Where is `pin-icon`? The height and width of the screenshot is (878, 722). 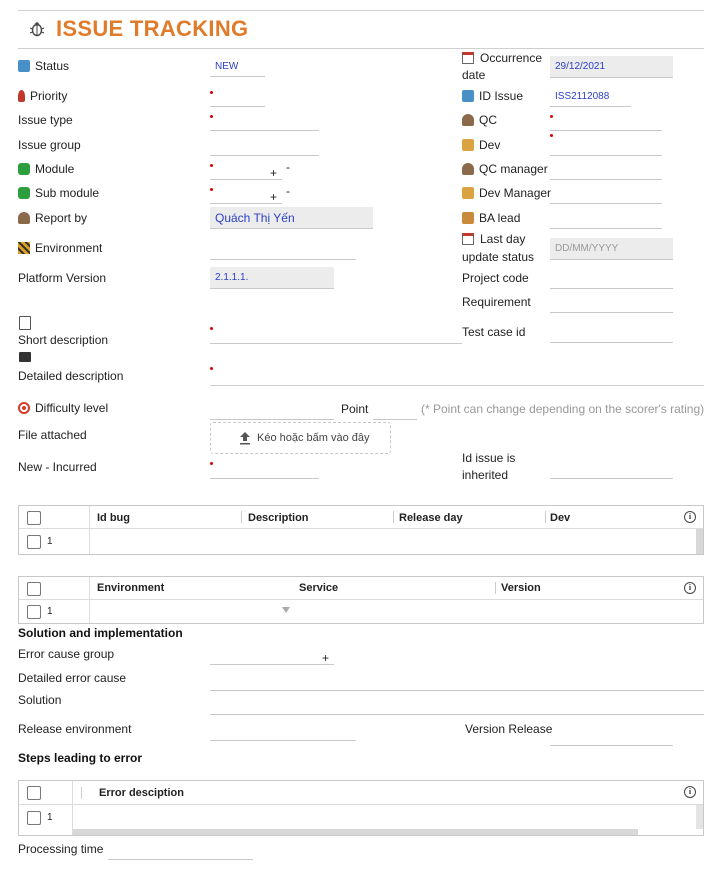
pin-icon is located at coordinates (21, 96).